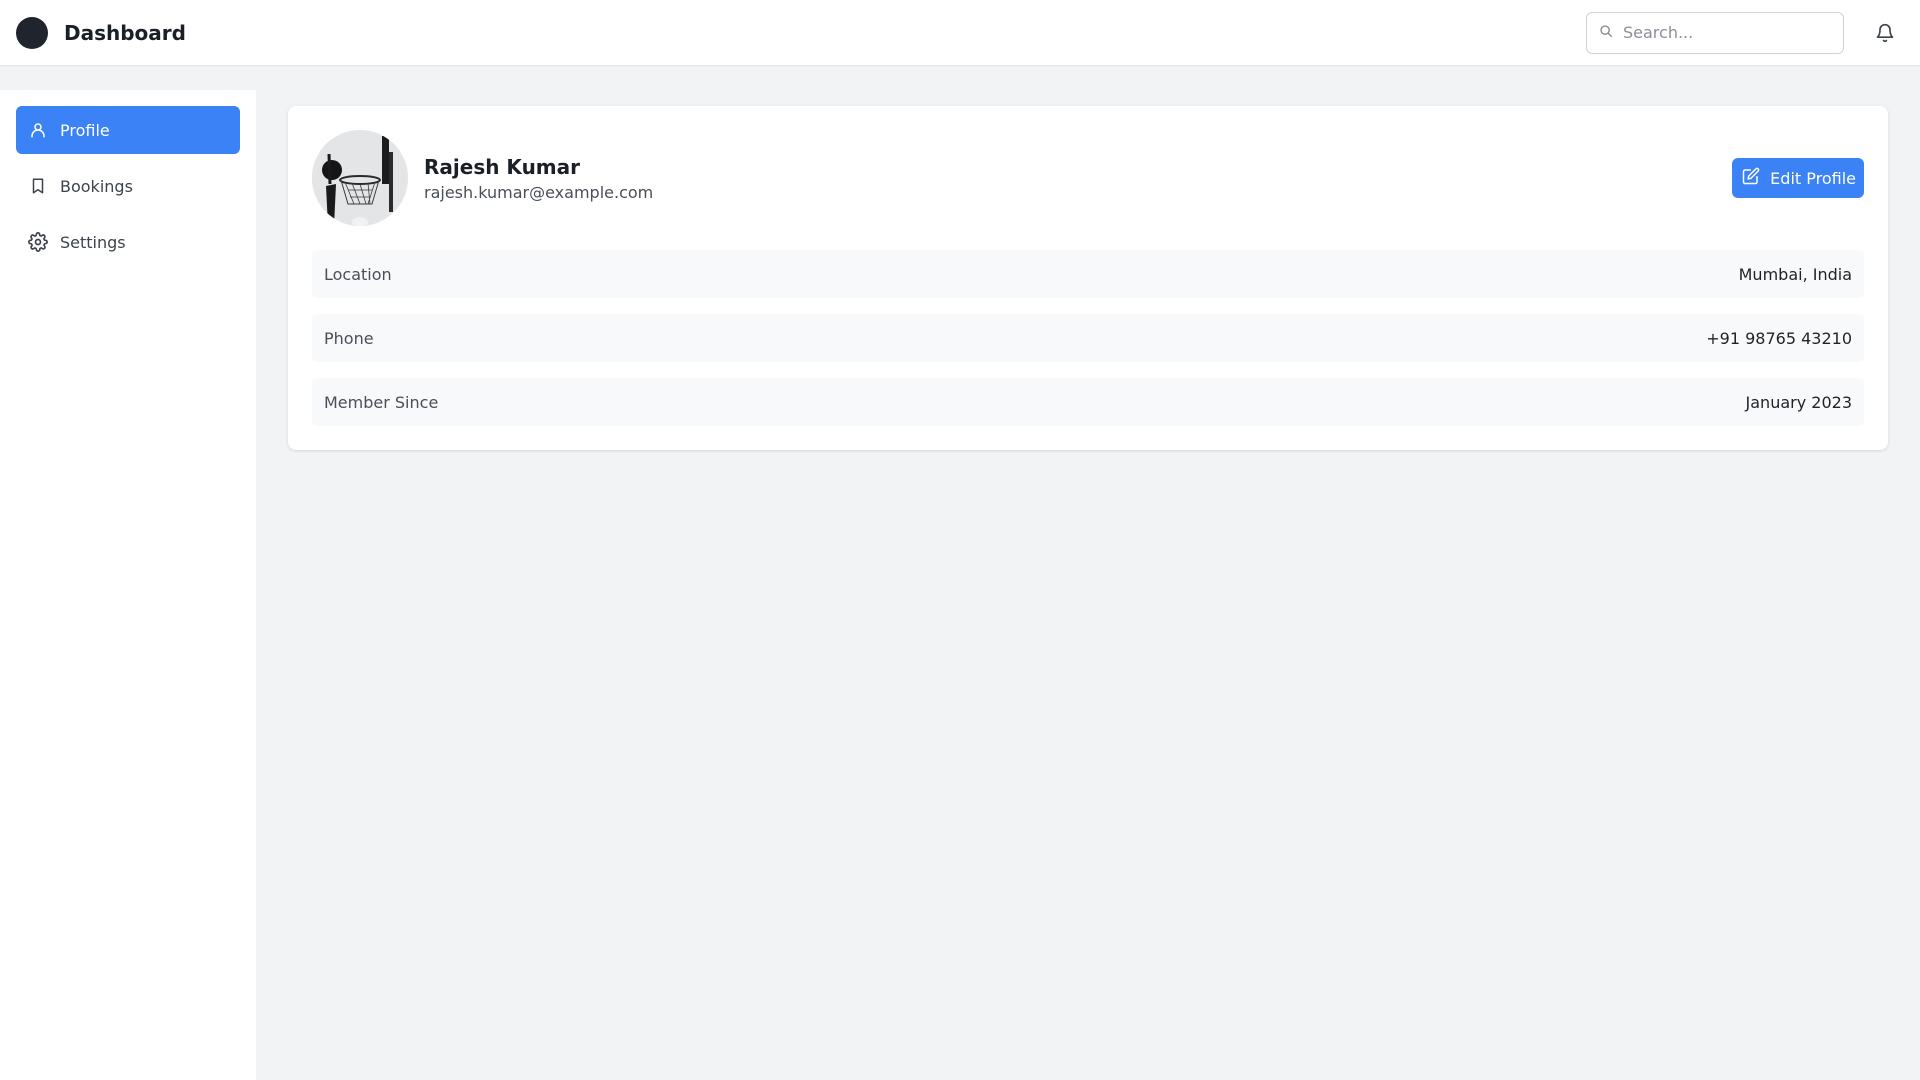 The image size is (1920, 1080). What do you see at coordinates (349, 338) in the screenshot?
I see `detail-label: Phone` at bounding box center [349, 338].